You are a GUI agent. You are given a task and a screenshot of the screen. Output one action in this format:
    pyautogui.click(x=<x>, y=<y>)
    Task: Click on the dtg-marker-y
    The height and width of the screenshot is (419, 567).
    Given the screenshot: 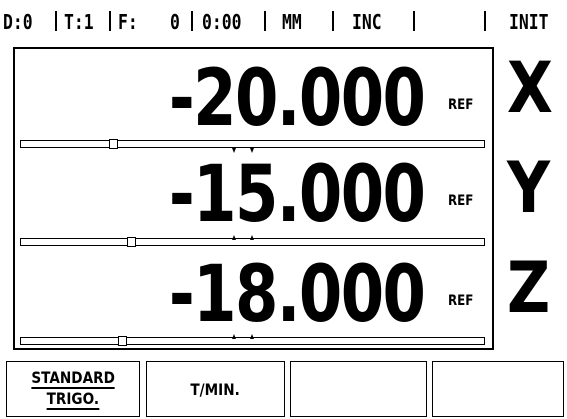 What is the action you would take?
    pyautogui.click(x=131, y=242)
    